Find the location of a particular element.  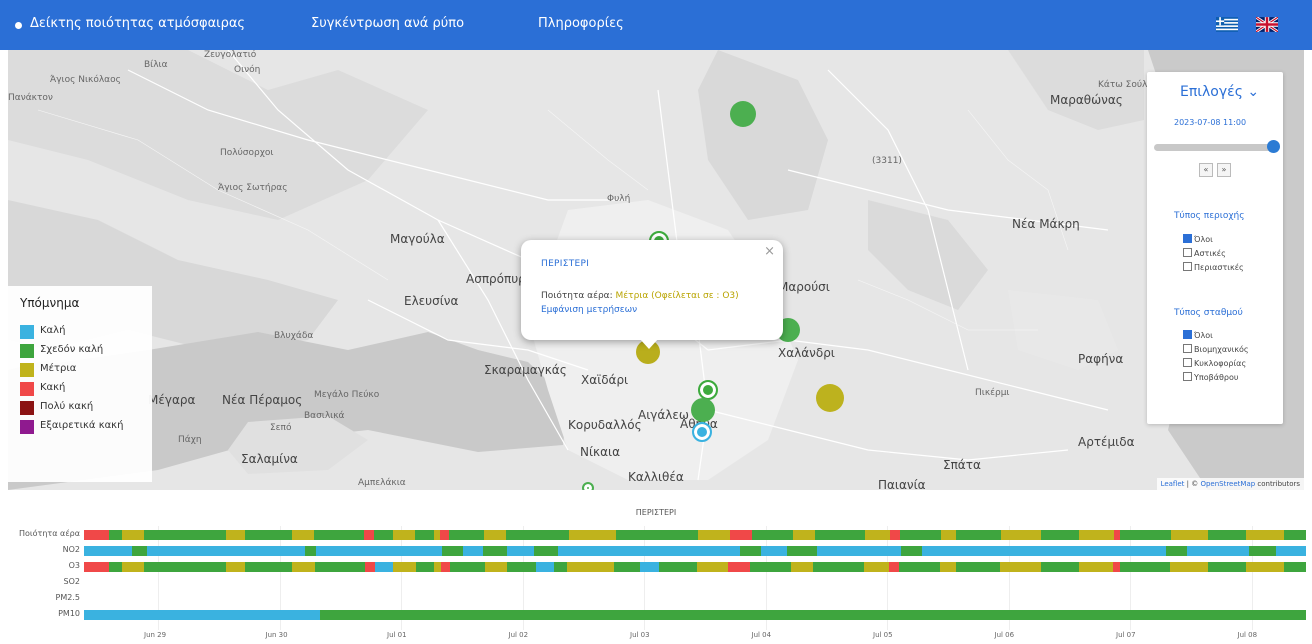

place-label: Παιανία is located at coordinates (902, 484).